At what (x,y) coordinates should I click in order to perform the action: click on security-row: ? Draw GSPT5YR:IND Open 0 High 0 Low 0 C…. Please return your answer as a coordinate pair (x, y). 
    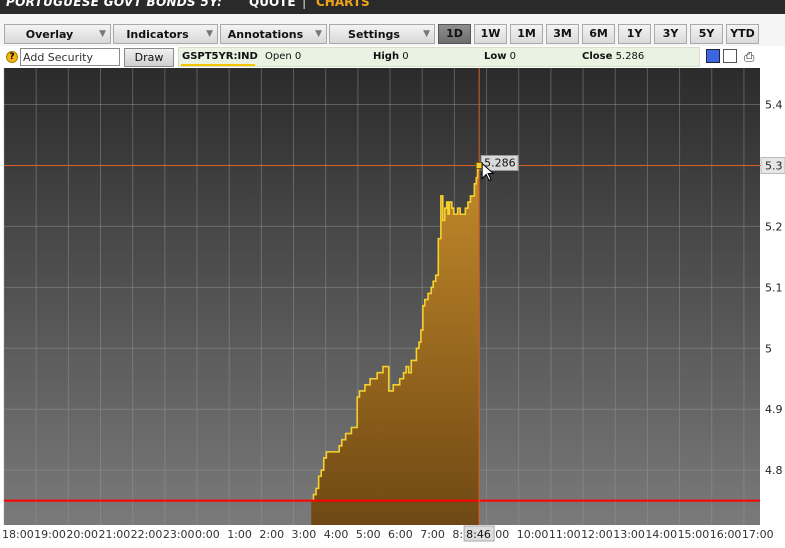
    Looking at the image, I should click on (392, 57).